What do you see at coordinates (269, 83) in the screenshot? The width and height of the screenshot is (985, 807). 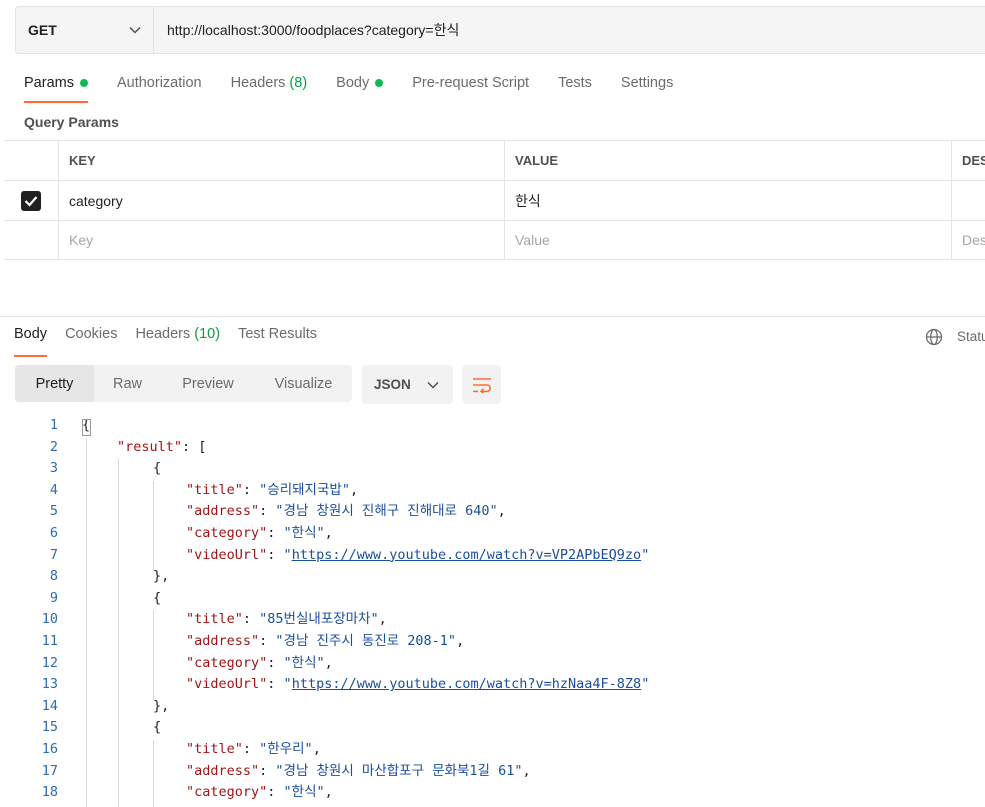 I see `tab-headers: Headers (8)` at bounding box center [269, 83].